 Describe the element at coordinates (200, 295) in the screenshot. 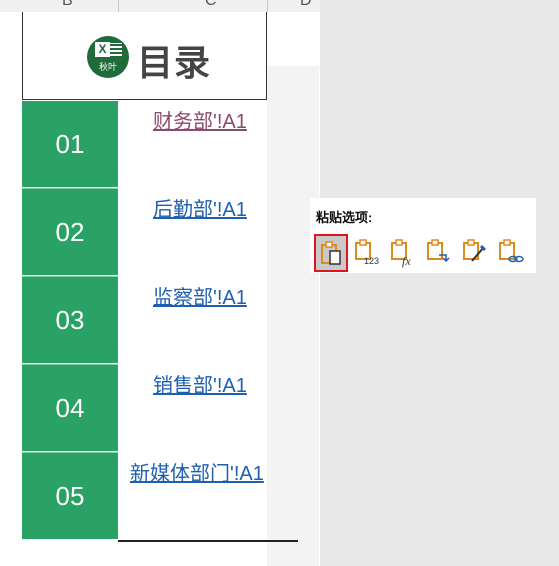

I see `hyperlink-supervision: 监察部'!A1` at that location.